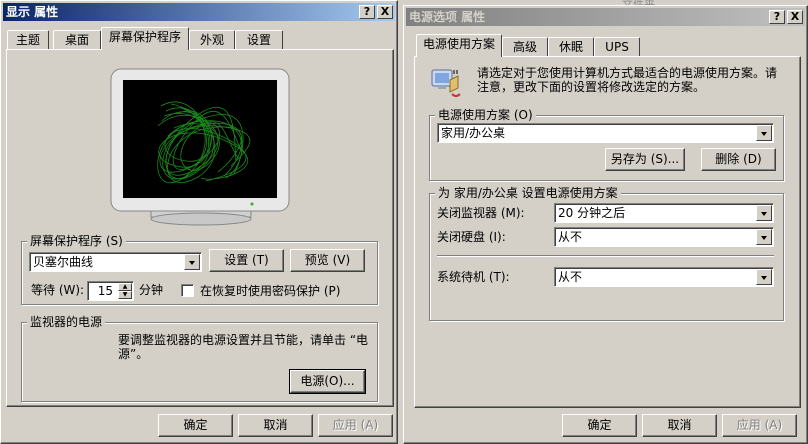 This screenshot has height=444, width=808. What do you see at coordinates (473, 277) in the screenshot?
I see `standby-label: 系统待机 (T):` at bounding box center [473, 277].